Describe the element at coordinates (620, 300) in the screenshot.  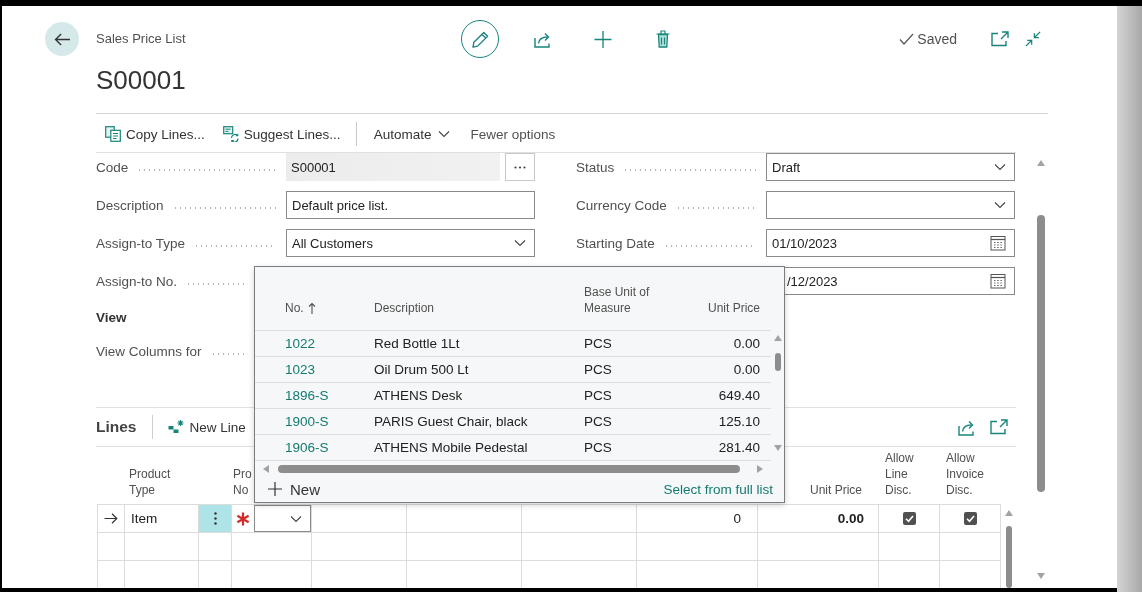
I see `column-header: Base Unit of Measure` at that location.